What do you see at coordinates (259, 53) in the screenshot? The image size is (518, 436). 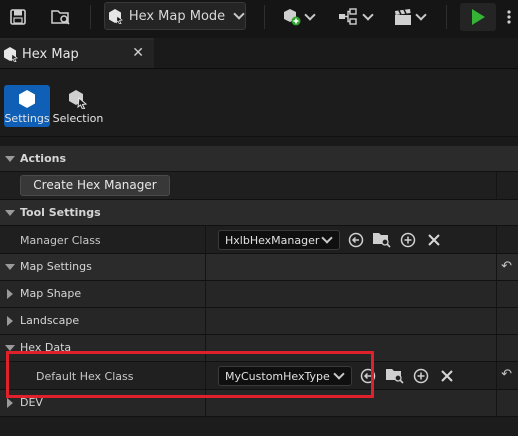 I see `panel-tab-bar: Hex Map ✕` at bounding box center [259, 53].